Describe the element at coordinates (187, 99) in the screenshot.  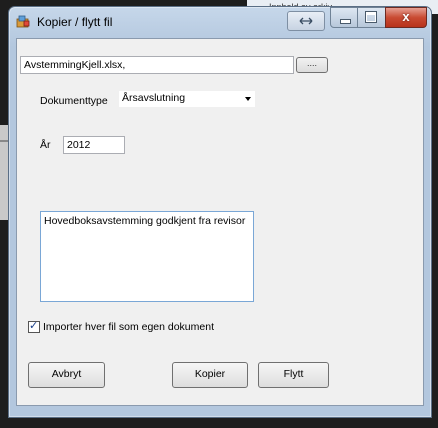
I see `doc-type-select: Årsavslutning` at that location.